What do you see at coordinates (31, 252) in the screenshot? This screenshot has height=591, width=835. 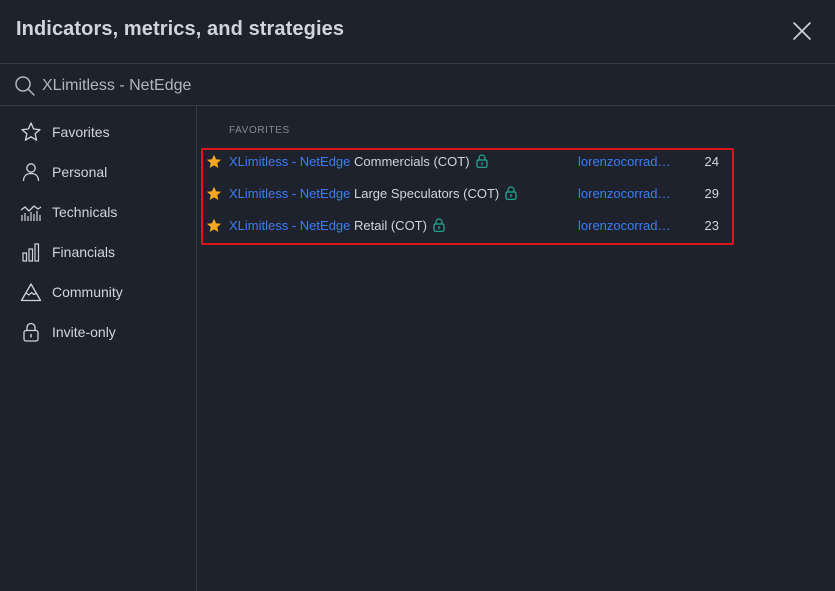 I see `bar-chart-icon` at bounding box center [31, 252].